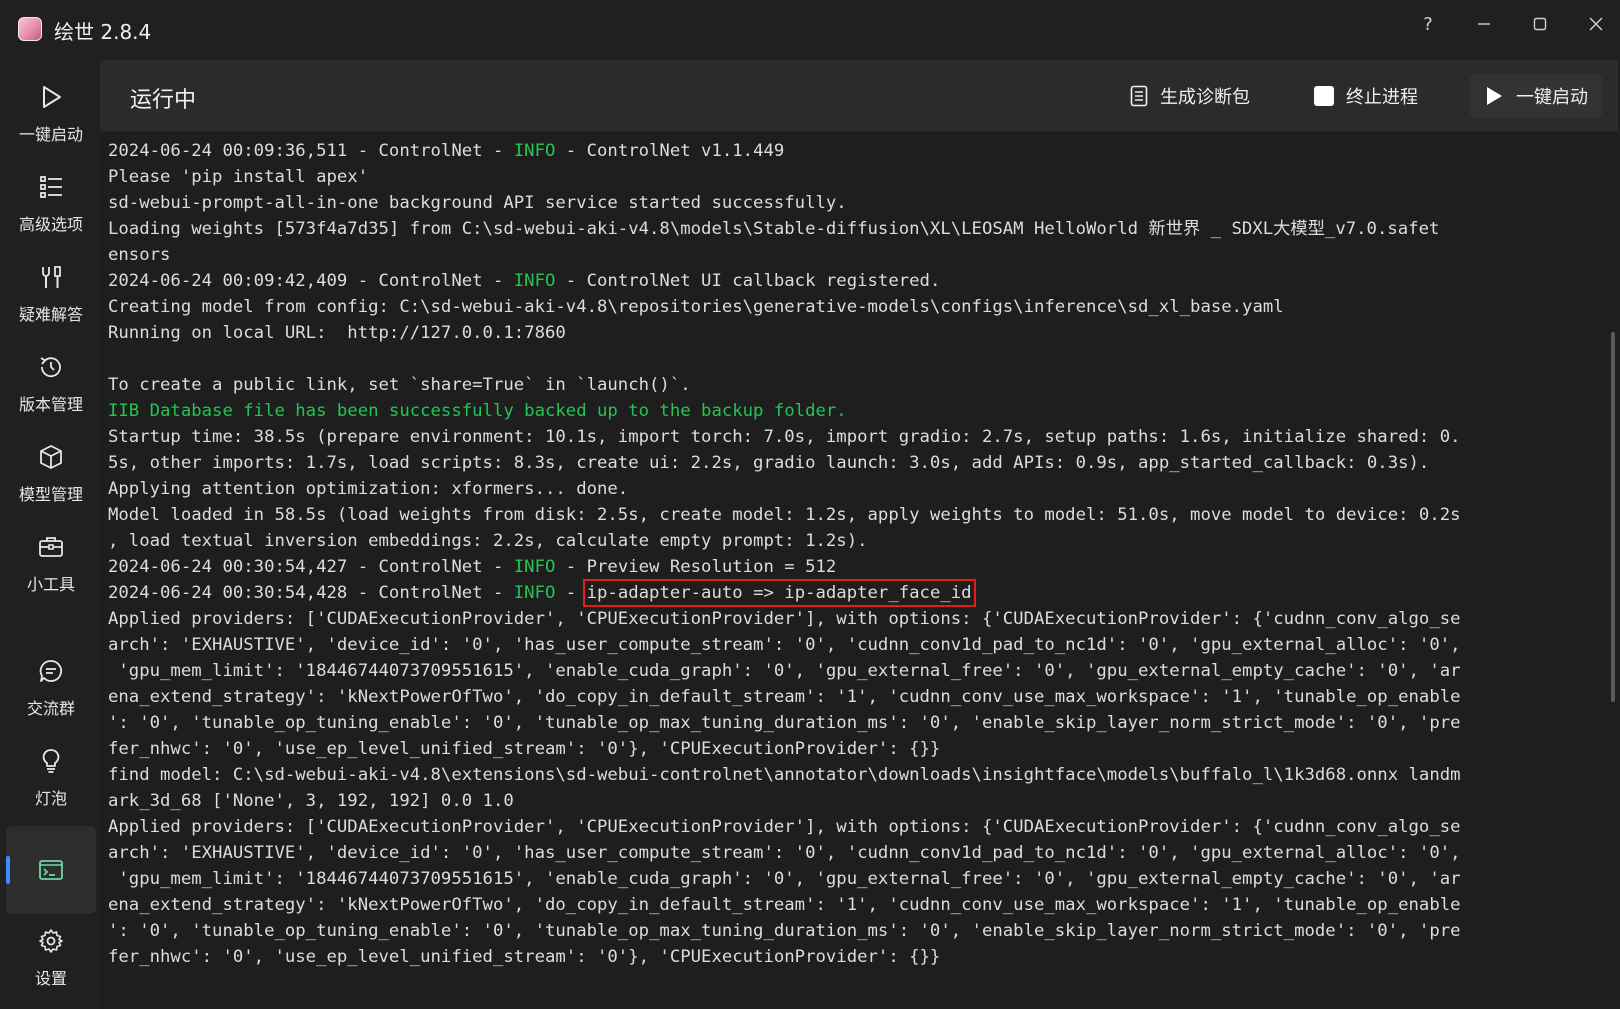 The width and height of the screenshot is (1620, 1009). Describe the element at coordinates (51, 457) in the screenshot. I see `cube-icon` at that location.